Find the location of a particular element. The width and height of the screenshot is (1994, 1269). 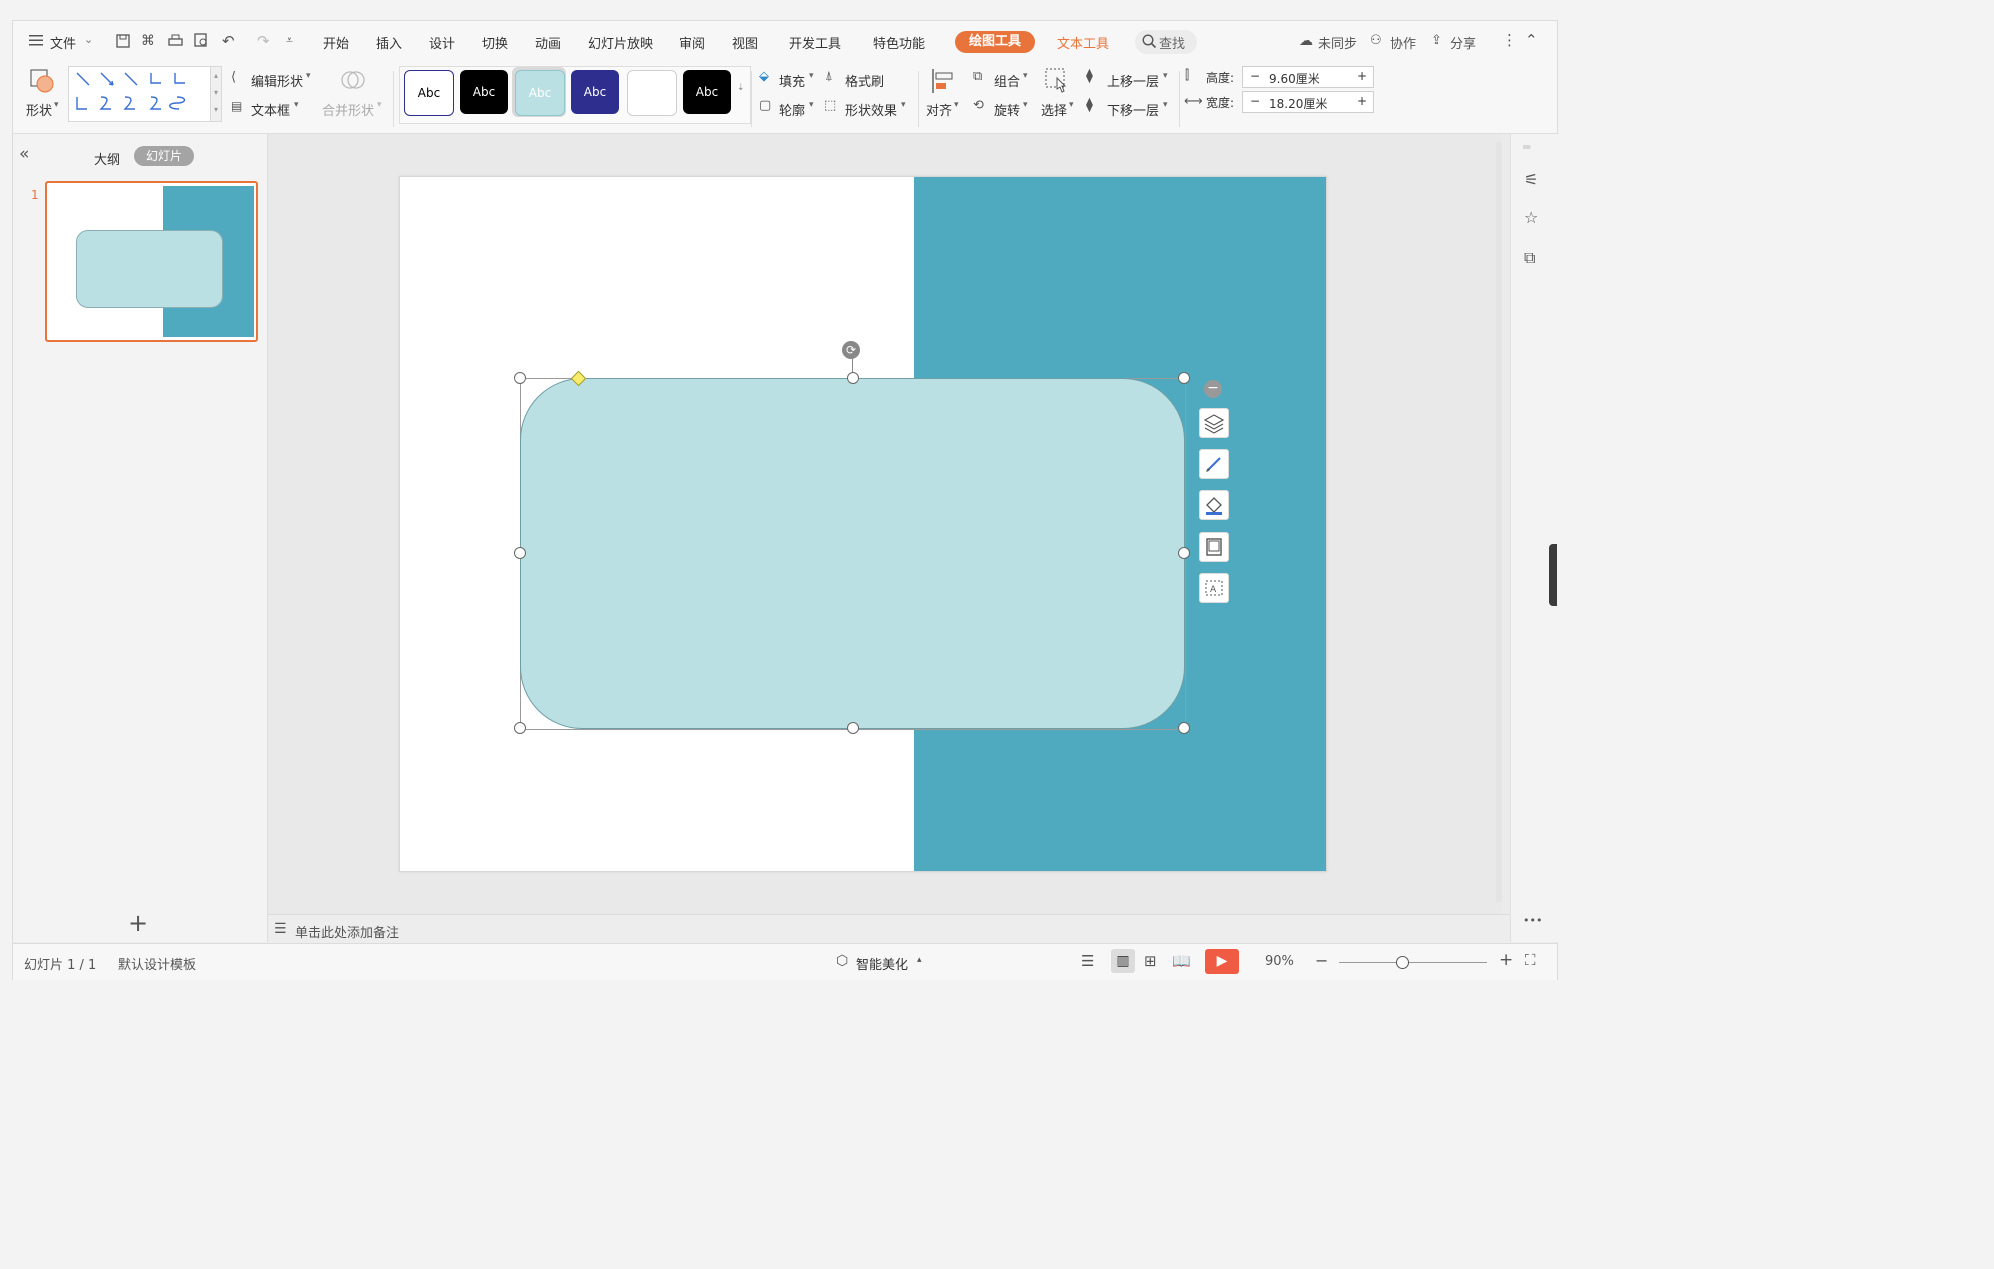

zoom-slider is located at coordinates (1413, 962).